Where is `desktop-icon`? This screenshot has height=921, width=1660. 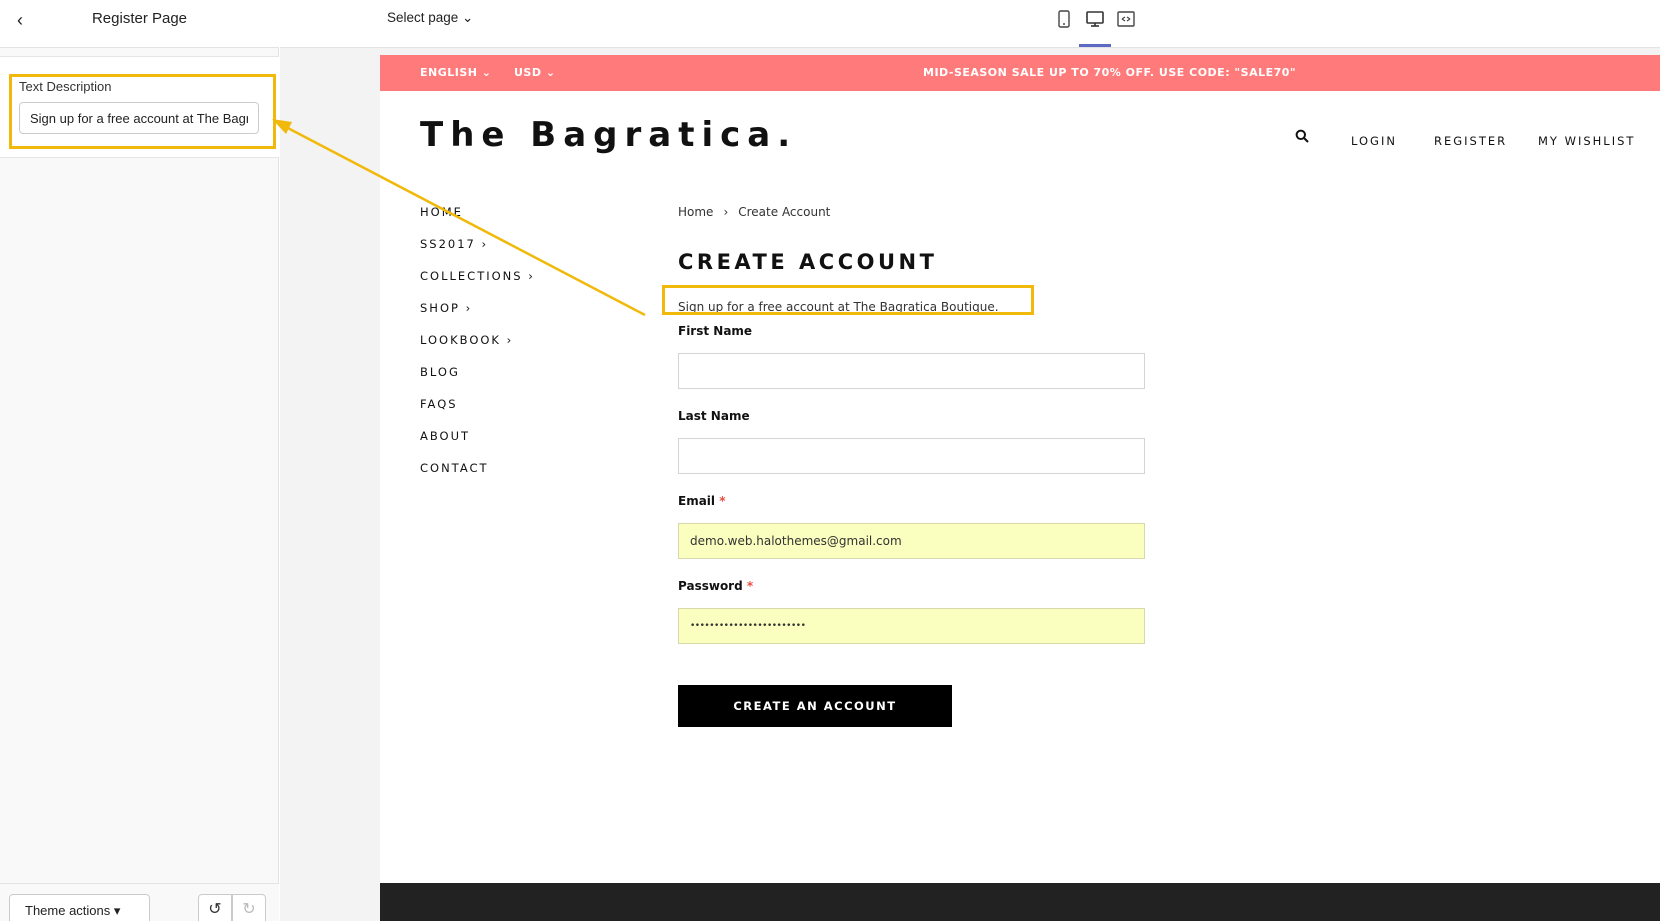 desktop-icon is located at coordinates (1095, 21).